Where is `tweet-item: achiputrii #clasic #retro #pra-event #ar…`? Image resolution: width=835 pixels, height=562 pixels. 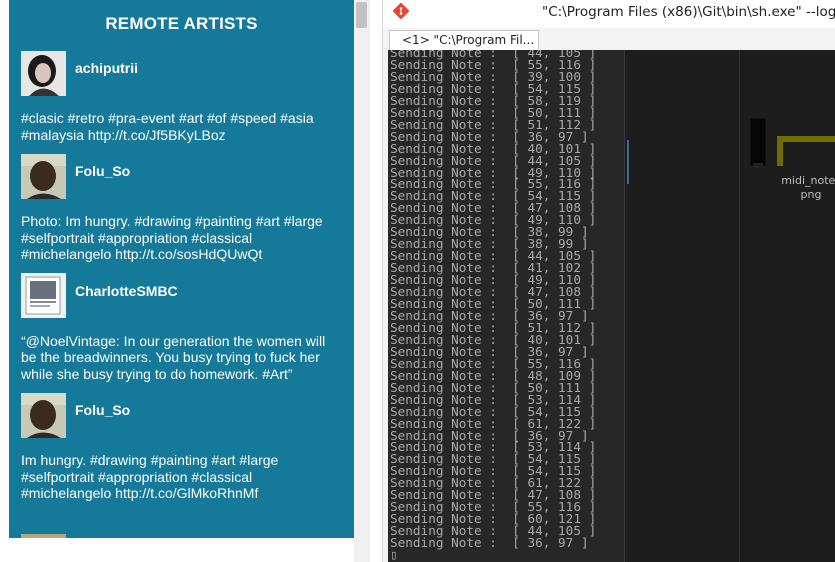
tweet-item: achiputrii #clasic #retro #pra-event #ar… is located at coordinates (181, 96).